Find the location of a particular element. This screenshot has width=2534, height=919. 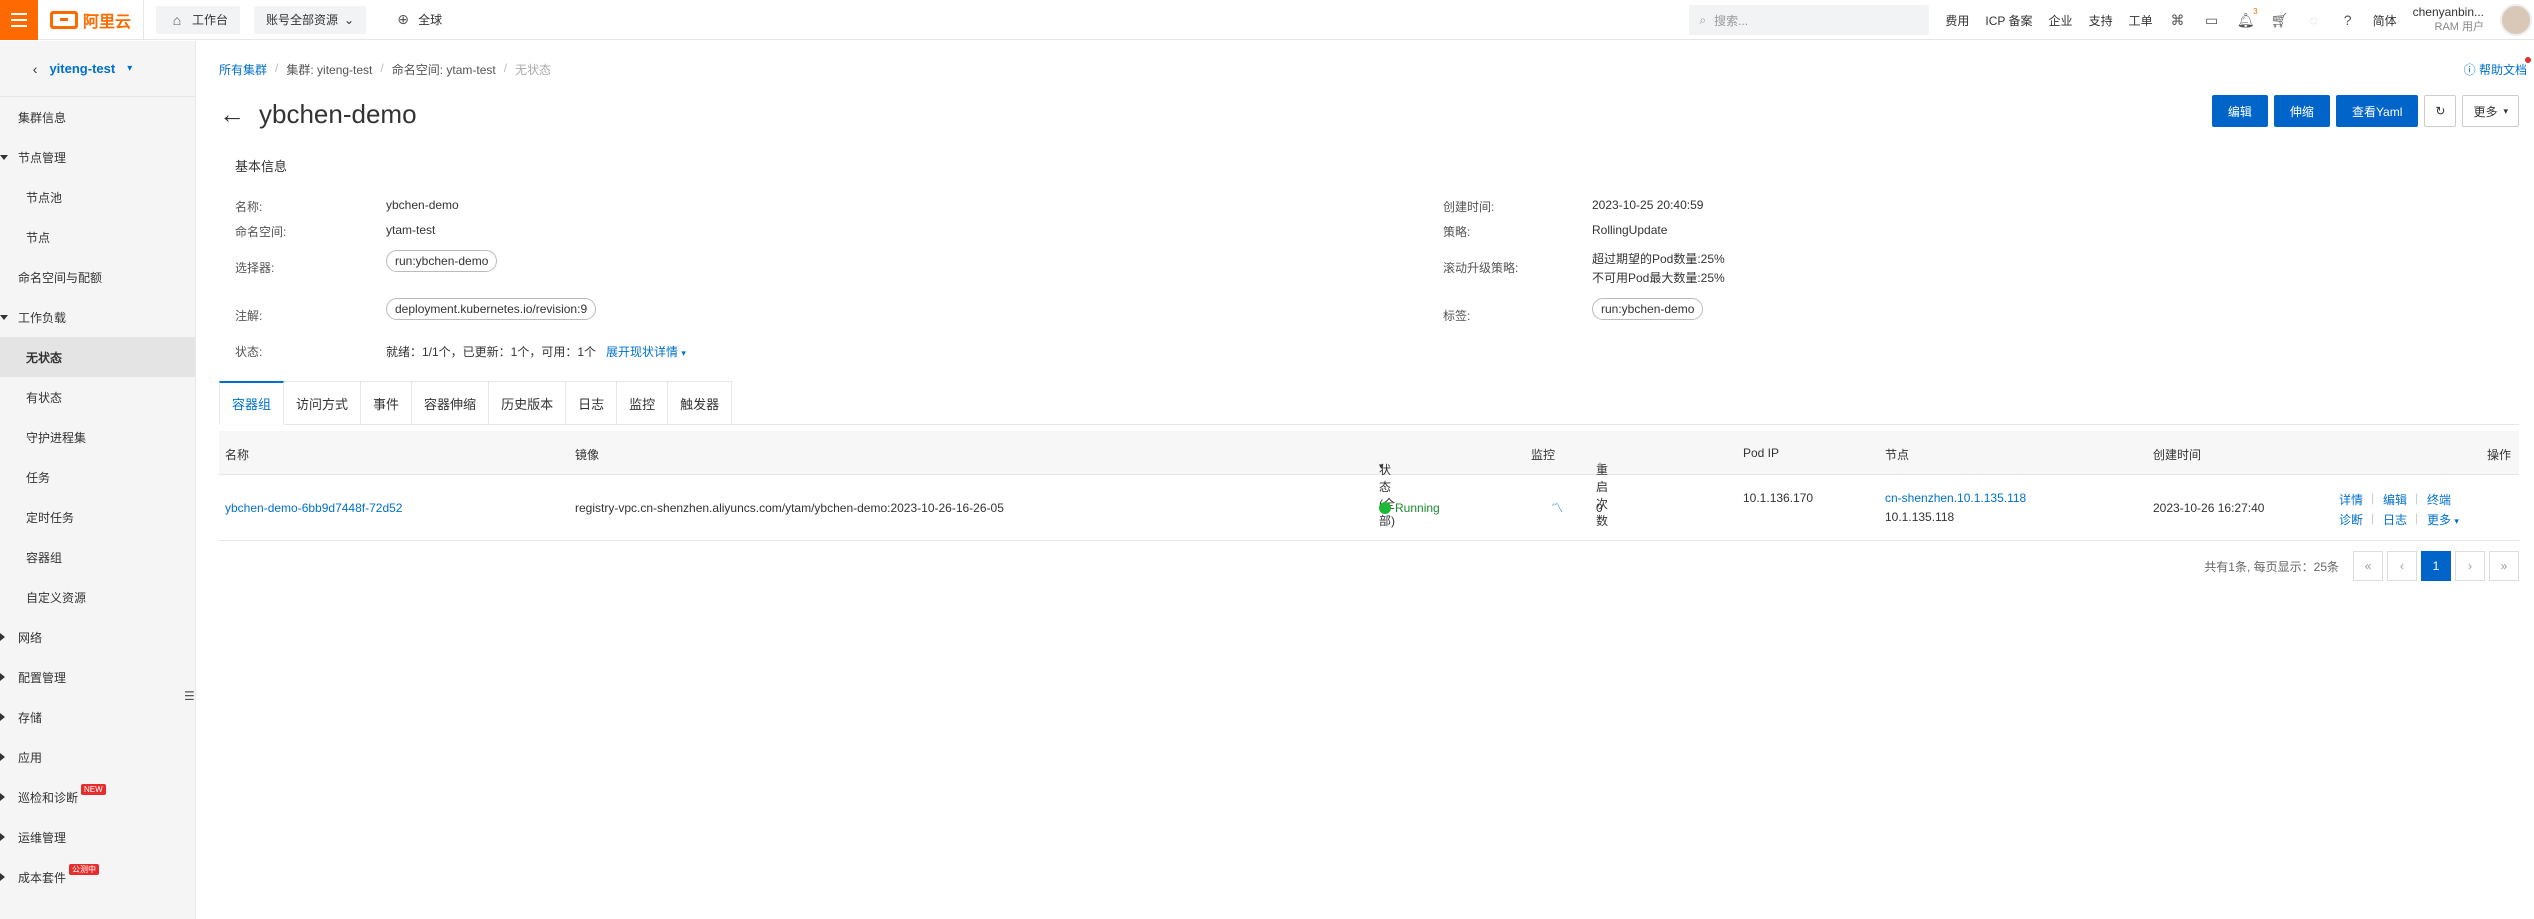

sidebar-item-15: 存储 is located at coordinates (97, 717).